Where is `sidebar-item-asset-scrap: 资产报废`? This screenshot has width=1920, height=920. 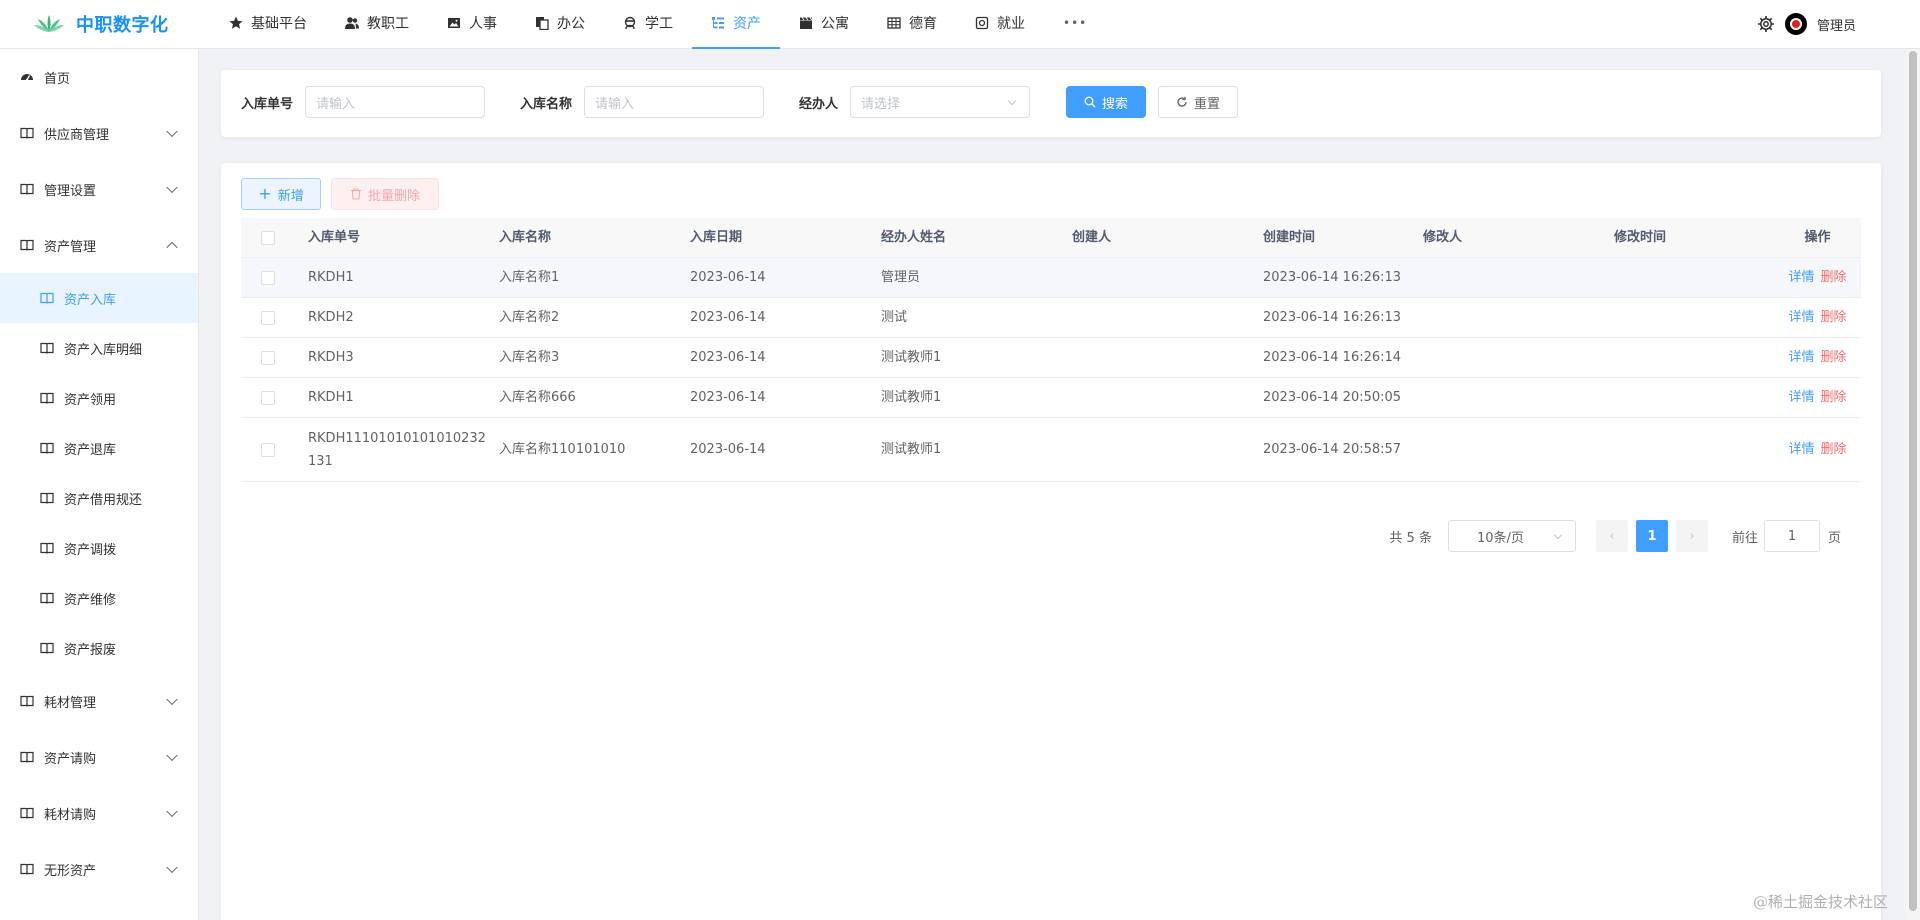 sidebar-item-asset-scrap: 资产报废 is located at coordinates (99, 648).